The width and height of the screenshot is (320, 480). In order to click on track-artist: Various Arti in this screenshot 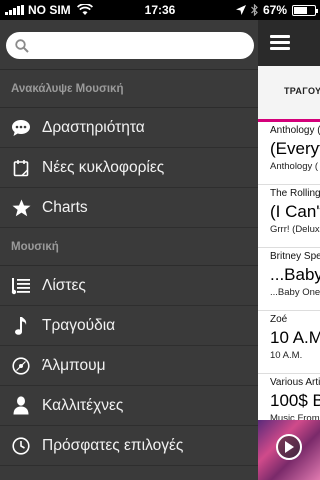, I will do `click(295, 382)`.